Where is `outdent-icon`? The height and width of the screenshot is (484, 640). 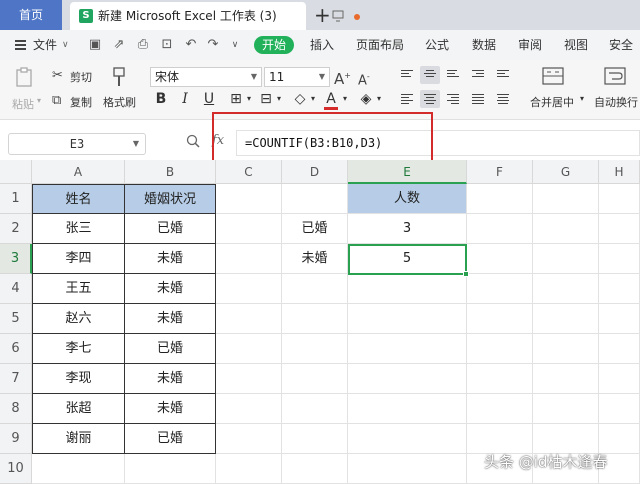 outdent-icon is located at coordinates (503, 75).